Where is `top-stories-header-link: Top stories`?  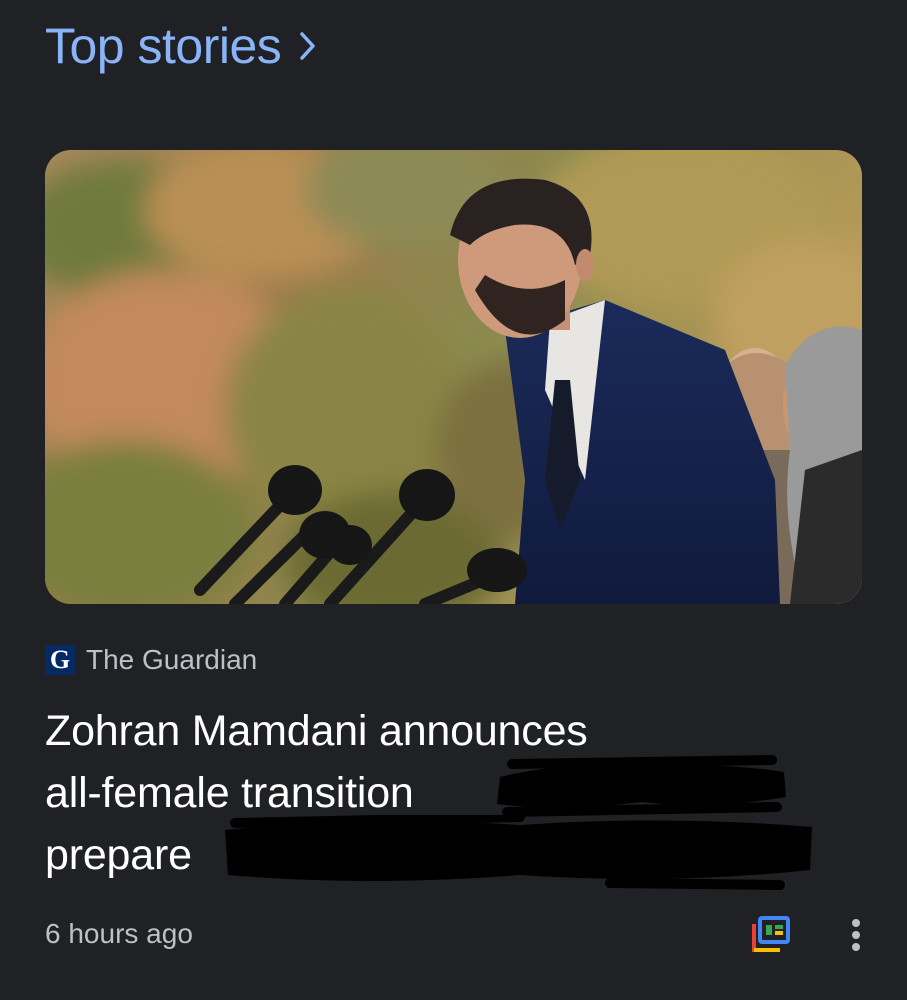 top-stories-header-link: Top stories is located at coordinates (183, 46).